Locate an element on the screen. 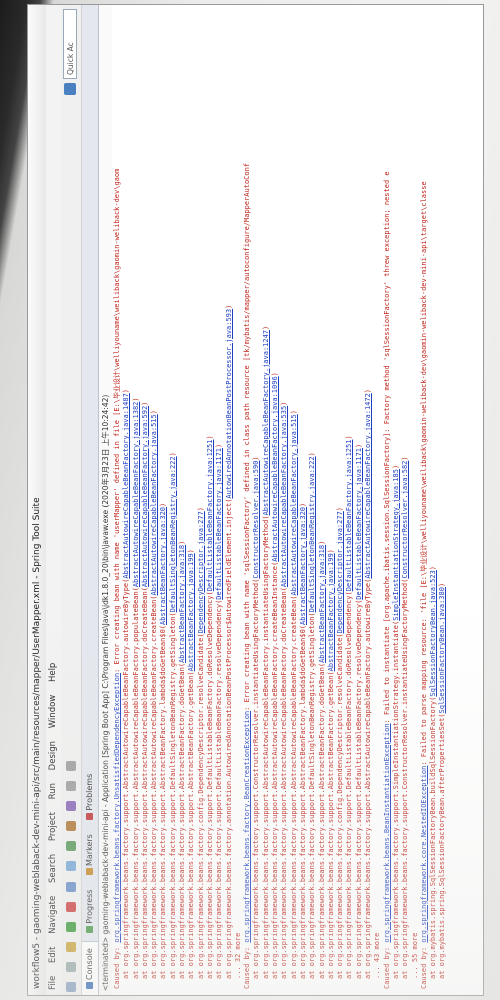 Image resolution: width=500 pixels, height=1000 pixels. spring-icon is located at coordinates (71, 846).